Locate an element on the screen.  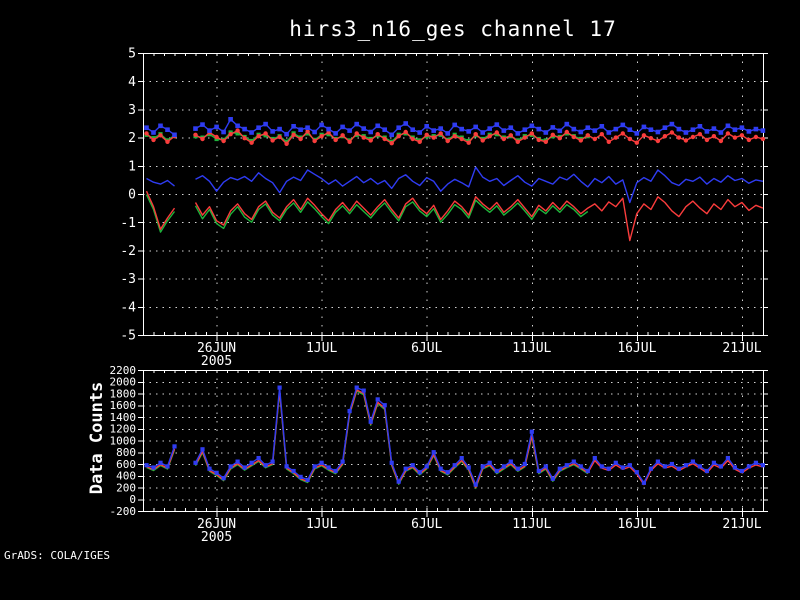
y-tick-label: -5 is located at coordinates (128, 336).